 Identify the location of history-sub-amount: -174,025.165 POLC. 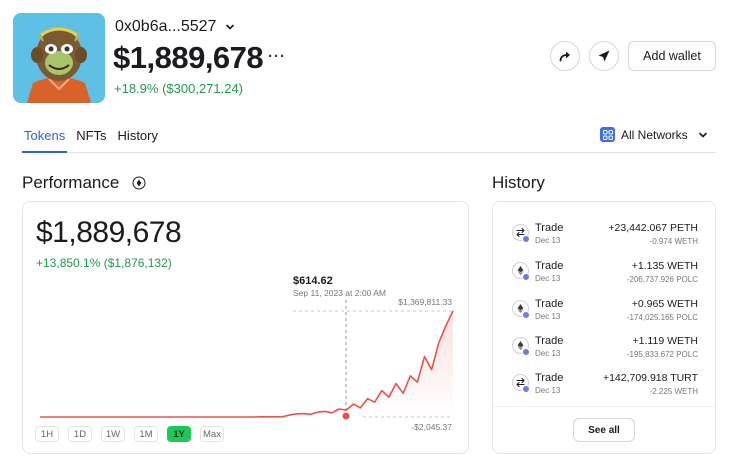
(662, 317).